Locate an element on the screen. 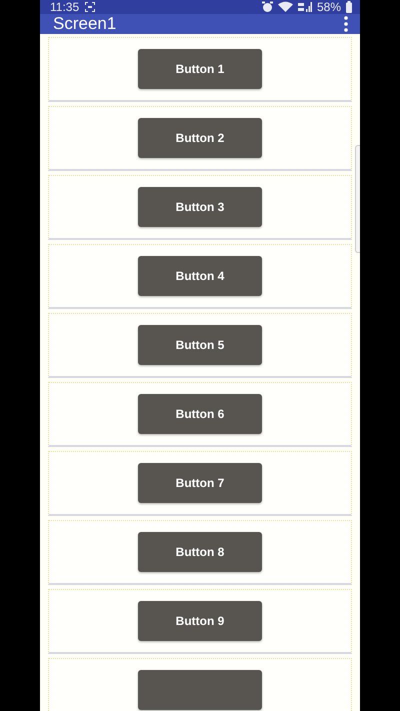  screen-title: Screen1 is located at coordinates (84, 24).